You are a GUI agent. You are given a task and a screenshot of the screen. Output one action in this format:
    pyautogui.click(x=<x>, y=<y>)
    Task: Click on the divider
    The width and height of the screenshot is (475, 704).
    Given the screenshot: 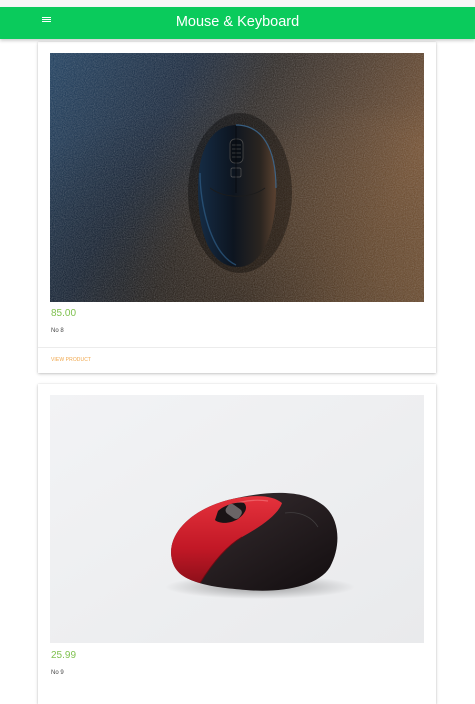 What is the action you would take?
    pyautogui.click(x=237, y=347)
    